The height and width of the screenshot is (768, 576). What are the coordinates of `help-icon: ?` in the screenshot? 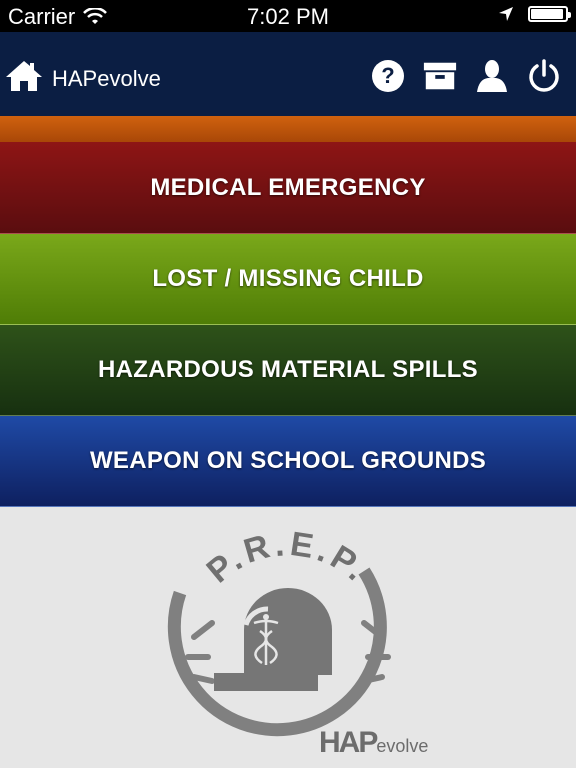 It's located at (388, 76).